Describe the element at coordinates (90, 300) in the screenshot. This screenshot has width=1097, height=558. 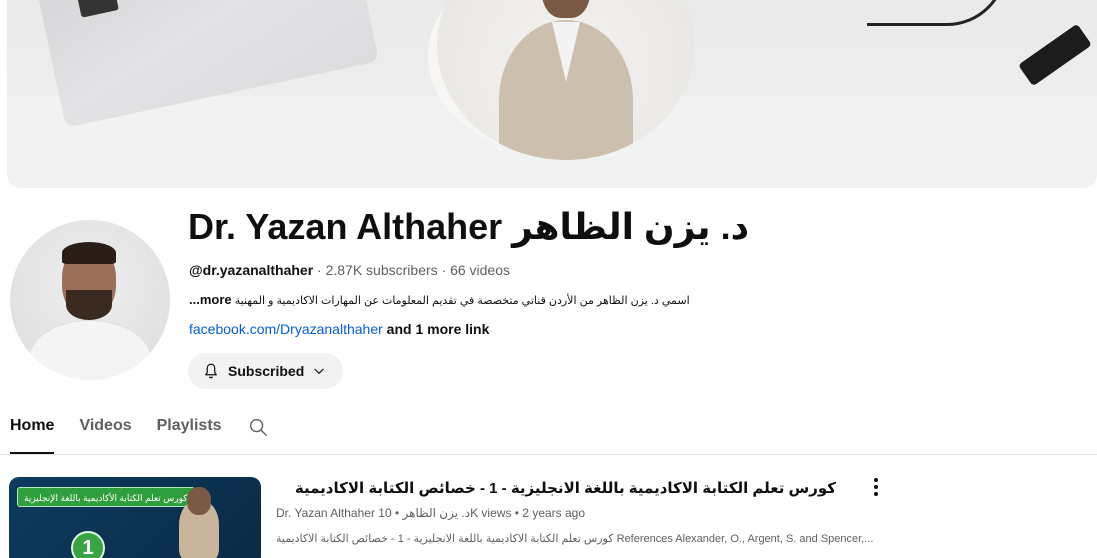
I see `channel-avatar` at that location.